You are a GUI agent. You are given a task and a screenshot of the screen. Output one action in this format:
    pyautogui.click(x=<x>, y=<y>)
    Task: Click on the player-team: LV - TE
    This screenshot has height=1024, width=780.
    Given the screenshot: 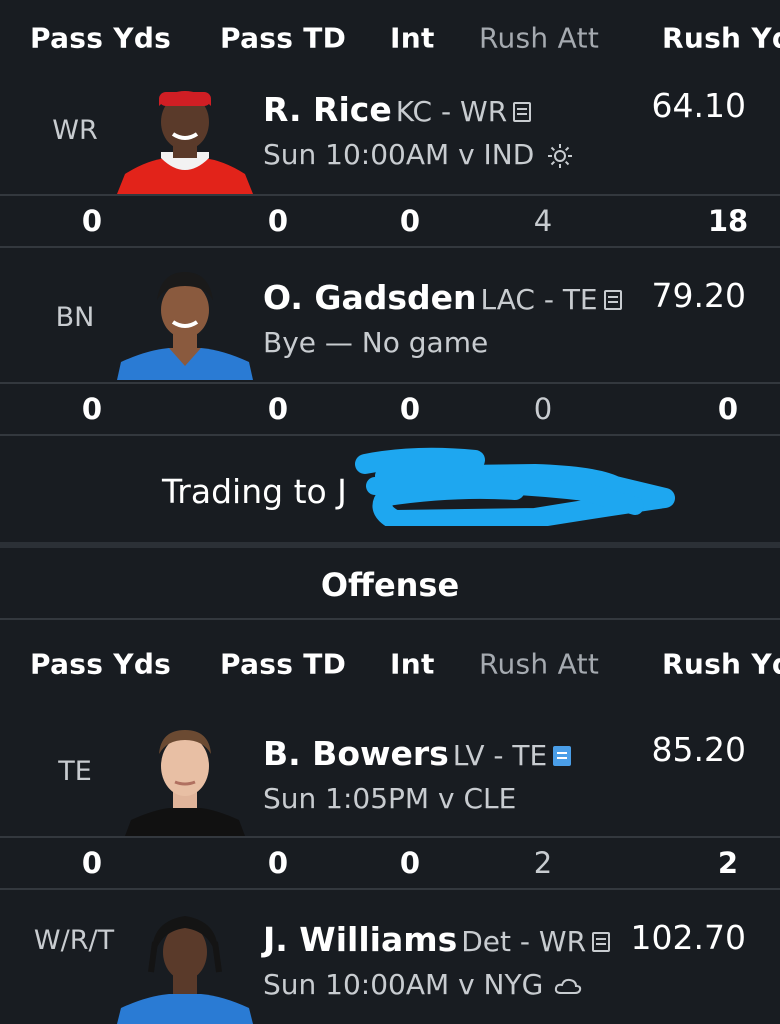 What is the action you would take?
    pyautogui.click(x=500, y=755)
    